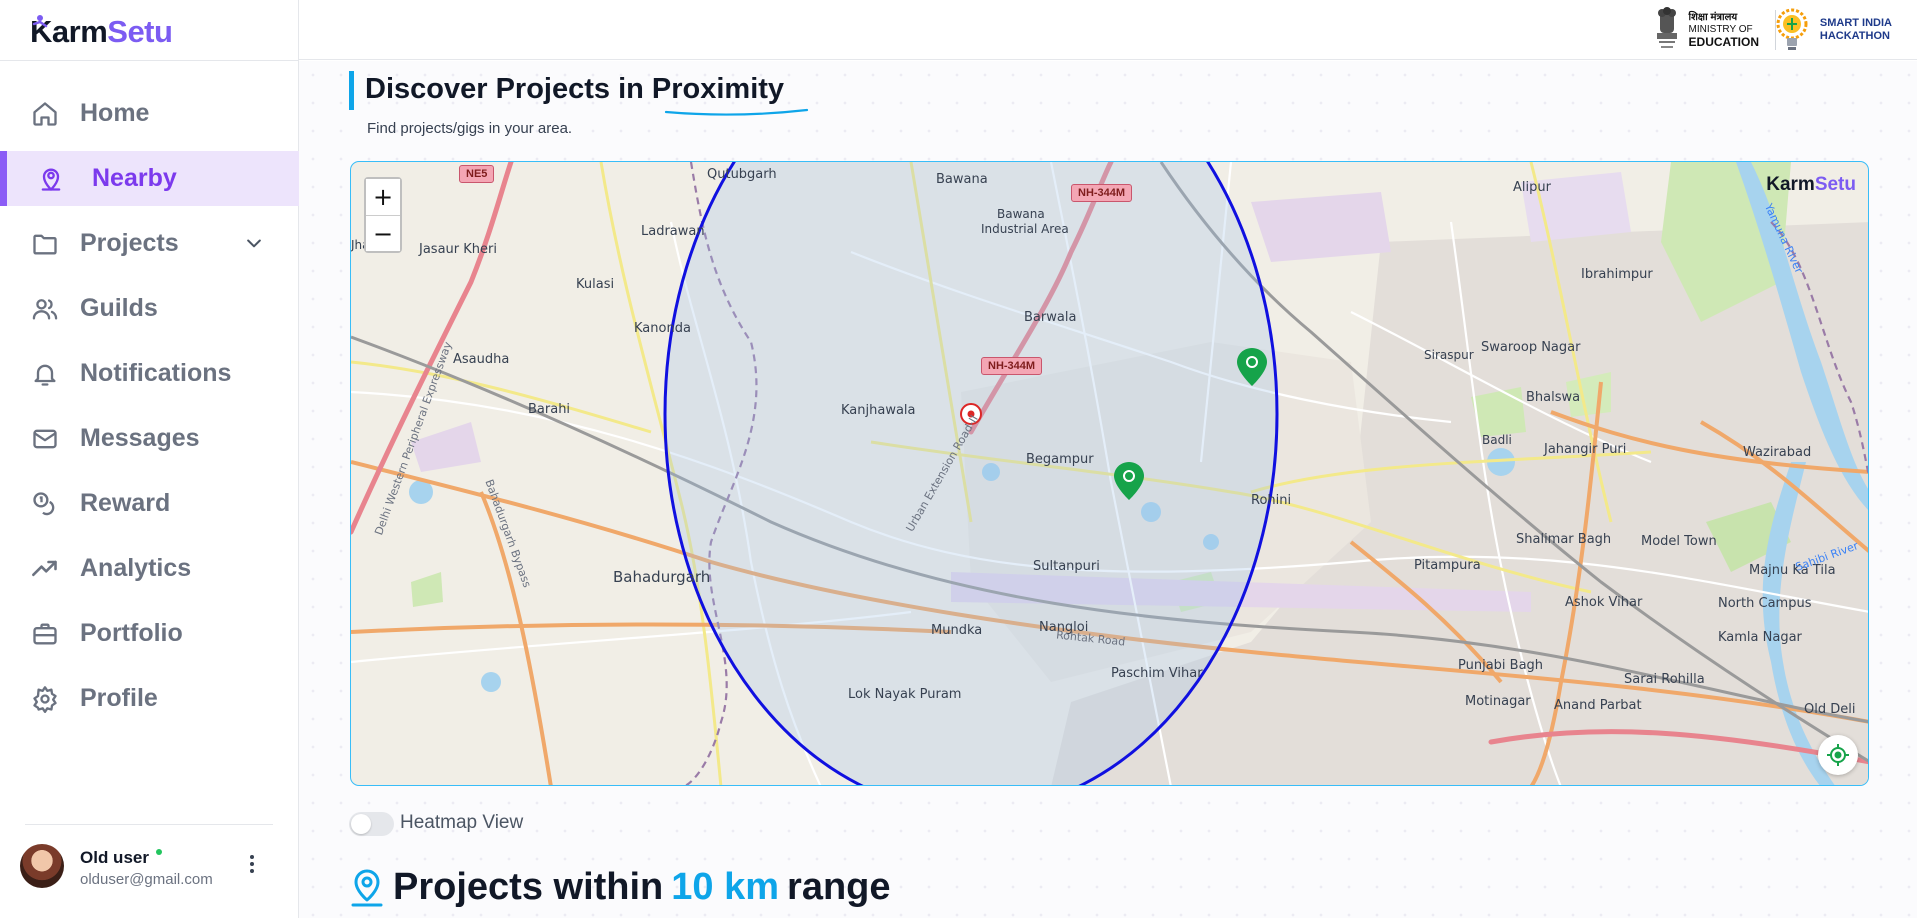  Describe the element at coordinates (119, 308) in the screenshot. I see `sidebar-item-label: Guilds` at that location.